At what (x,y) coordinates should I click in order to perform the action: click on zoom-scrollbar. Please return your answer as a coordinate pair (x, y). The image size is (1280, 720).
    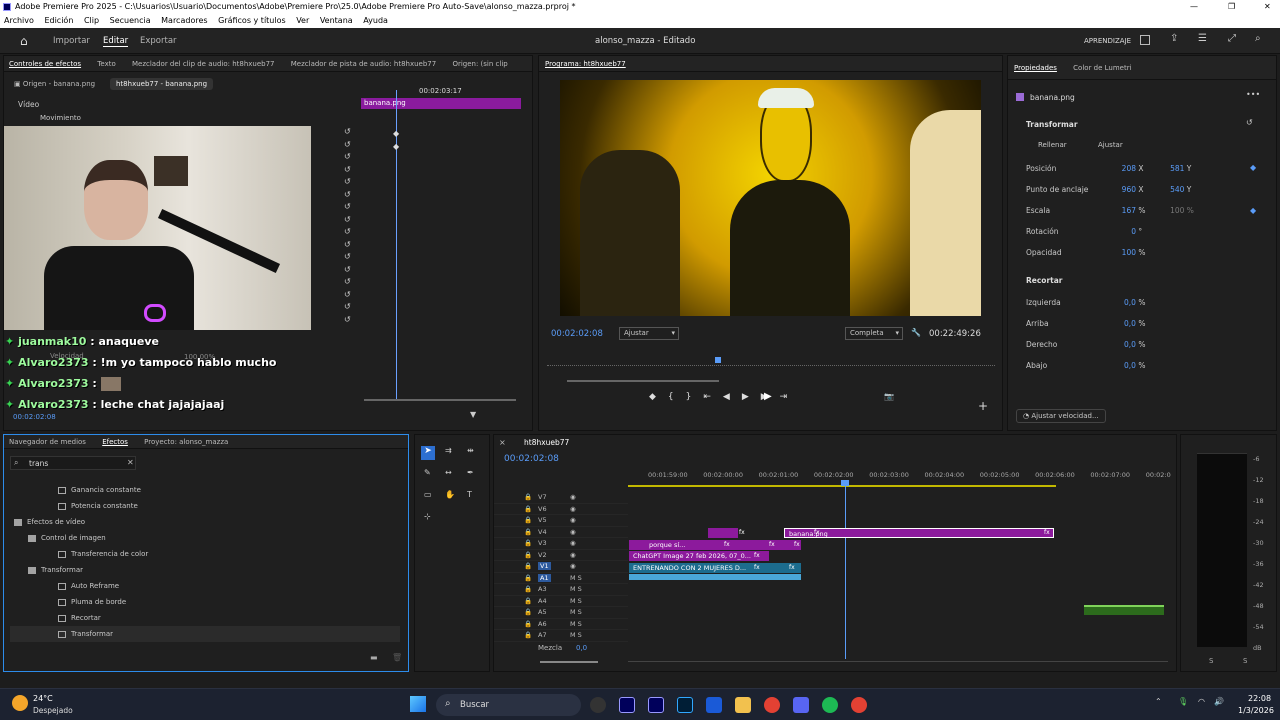
    Looking at the image, I should click on (440, 400).